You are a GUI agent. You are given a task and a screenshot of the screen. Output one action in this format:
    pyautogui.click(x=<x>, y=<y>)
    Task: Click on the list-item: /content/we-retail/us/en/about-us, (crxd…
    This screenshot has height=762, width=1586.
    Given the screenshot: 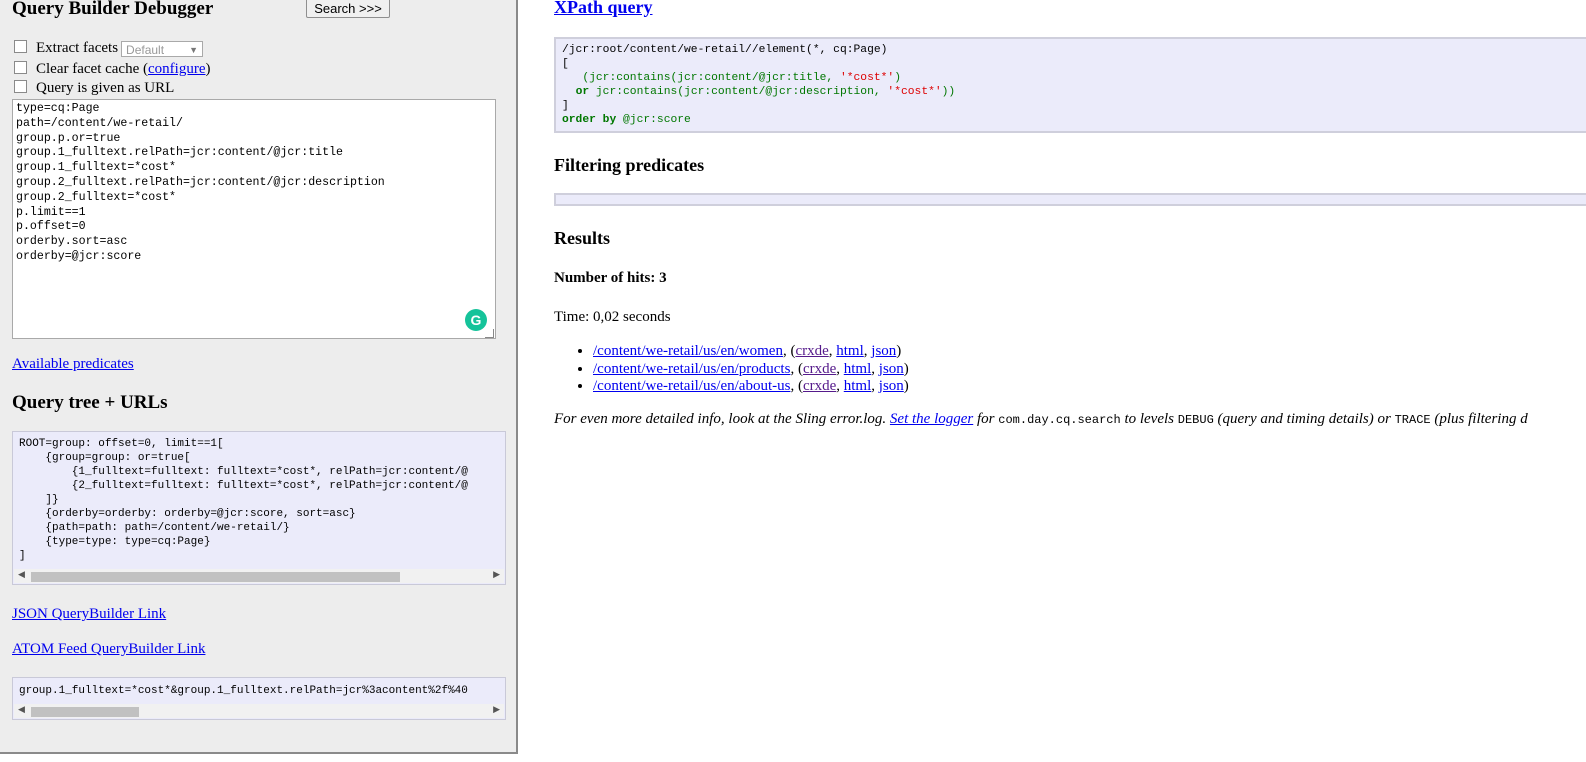 What is the action you would take?
    pyautogui.click(x=751, y=387)
    